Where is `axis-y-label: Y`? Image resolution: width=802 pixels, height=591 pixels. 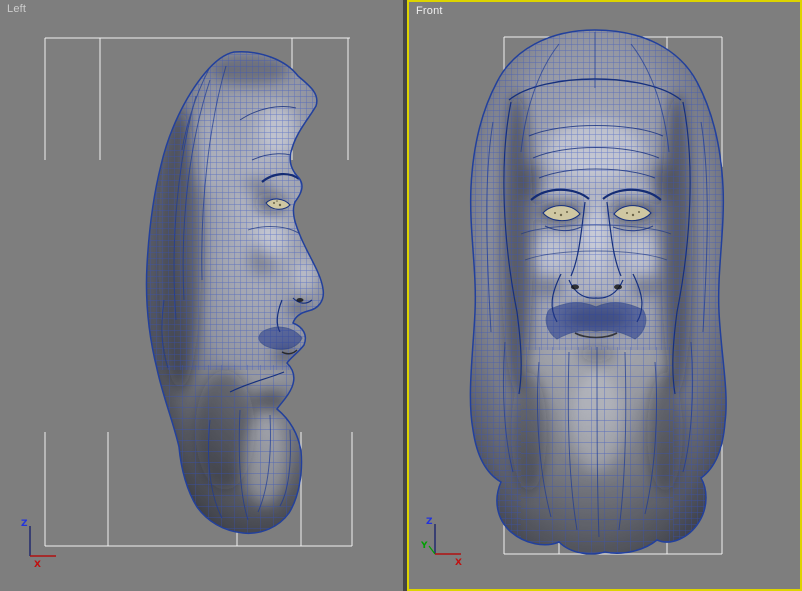 axis-y-label: Y is located at coordinates (424, 546).